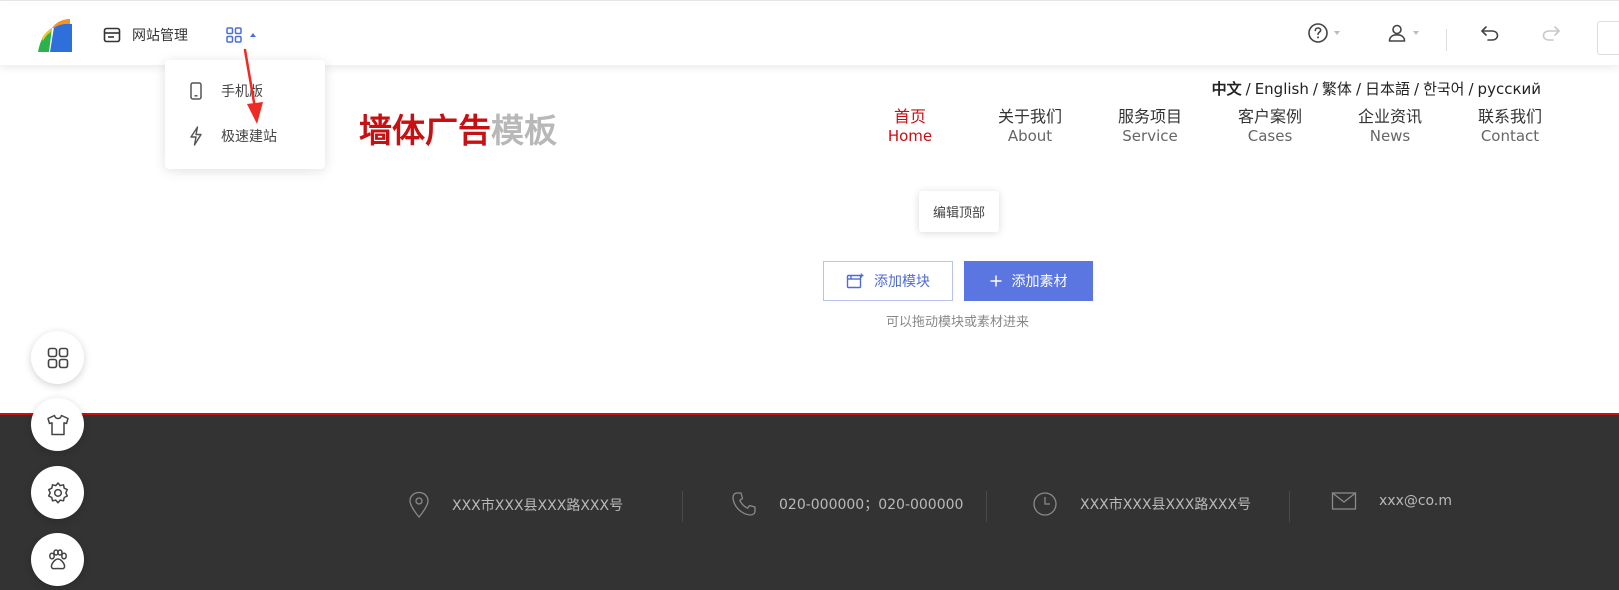 This screenshot has height=590, width=1619. Describe the element at coordinates (1269, 116) in the screenshot. I see `nav-label-cn: 客户案例` at that location.